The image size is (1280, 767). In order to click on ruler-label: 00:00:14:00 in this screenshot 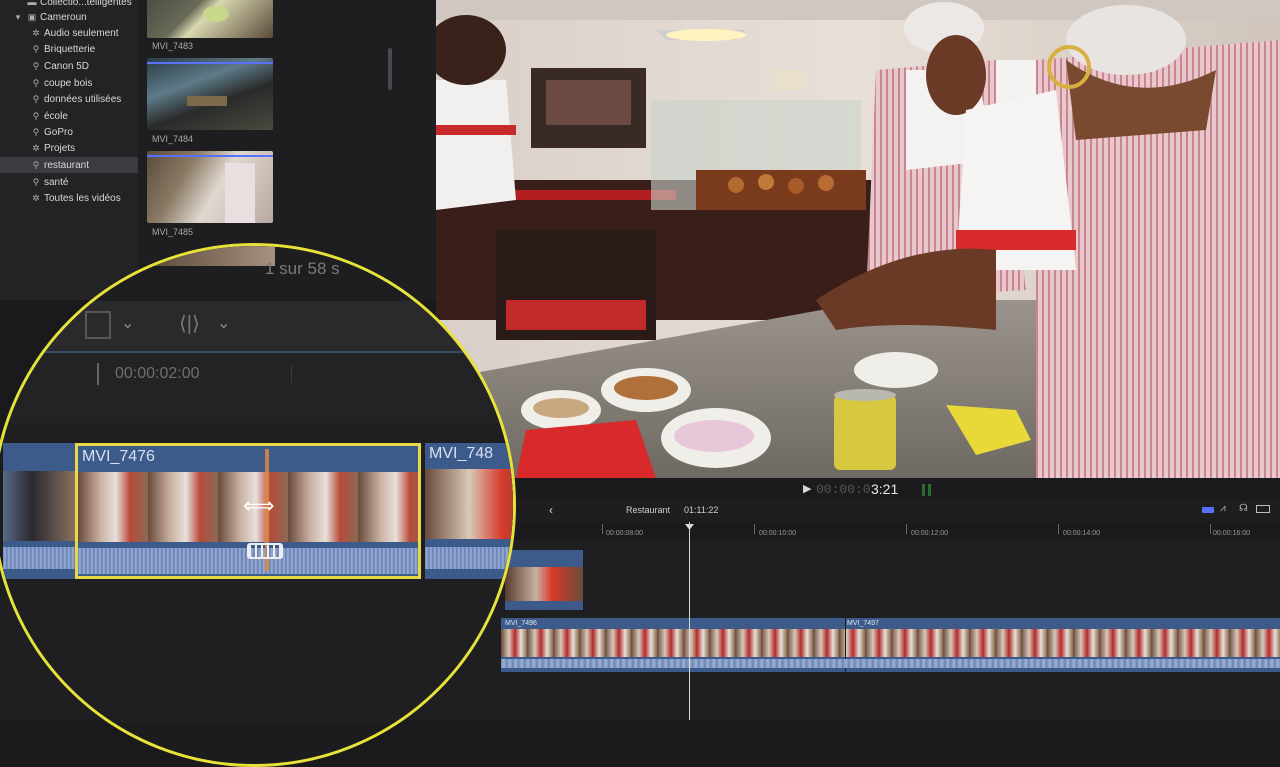, I will do `click(1081, 533)`.